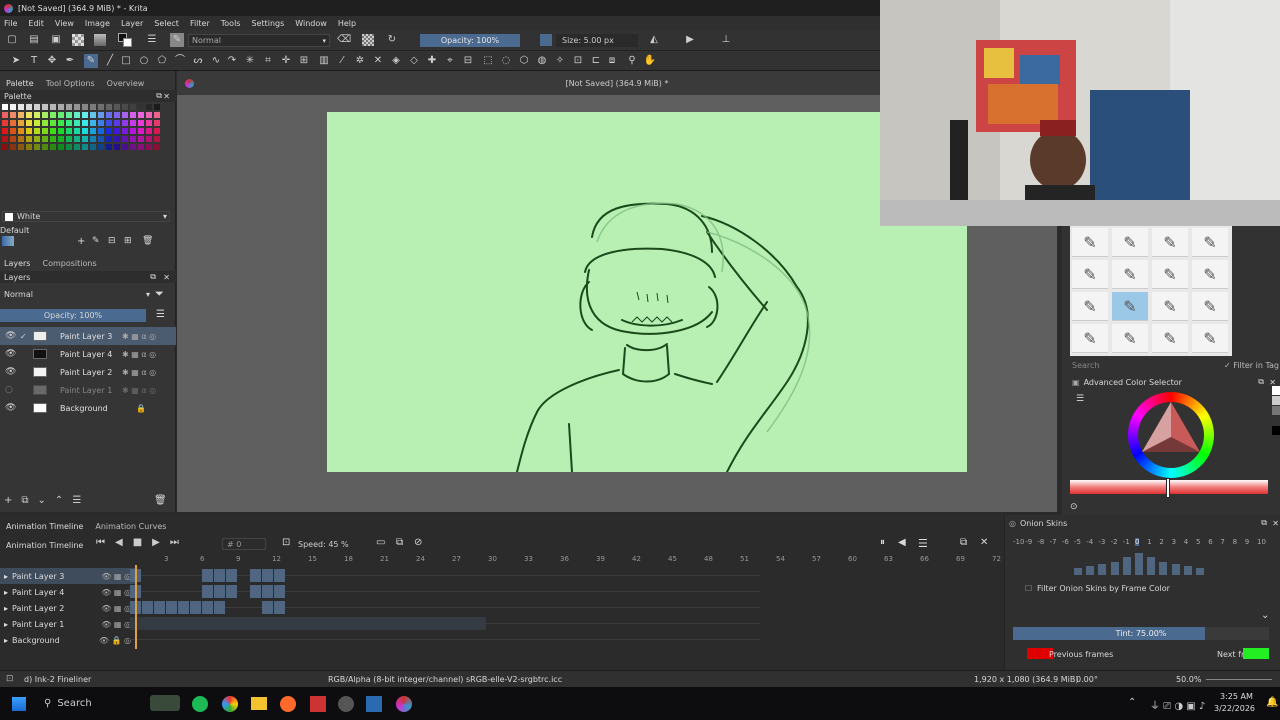  What do you see at coordinates (342, 61) in the screenshot?
I see `color-picker-icon: ⁄` at bounding box center [342, 61].